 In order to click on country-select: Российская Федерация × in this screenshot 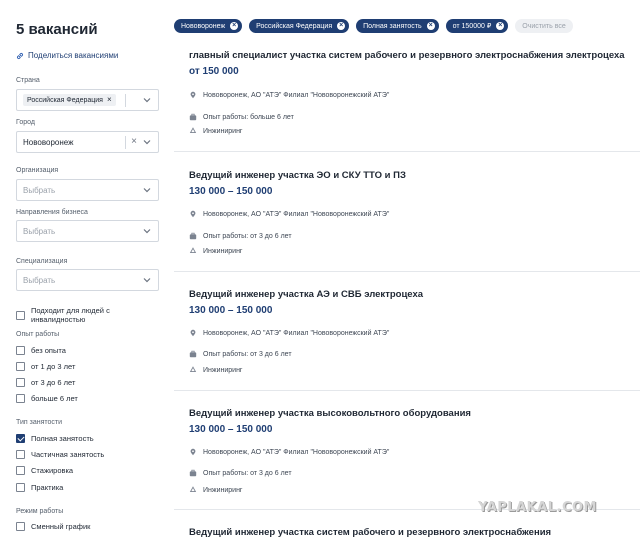, I will do `click(87, 100)`.